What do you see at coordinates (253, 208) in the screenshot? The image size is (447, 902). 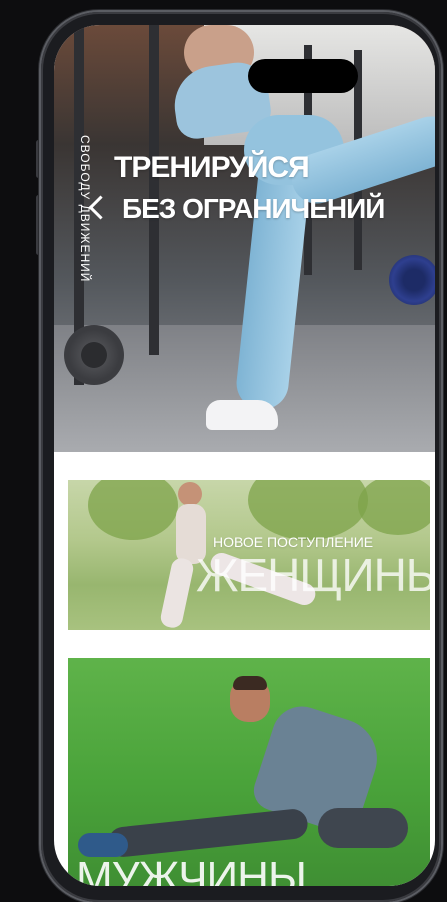 I see `hero-title-line2: БЕЗ ОГРАНИЧЕНИЙ` at bounding box center [253, 208].